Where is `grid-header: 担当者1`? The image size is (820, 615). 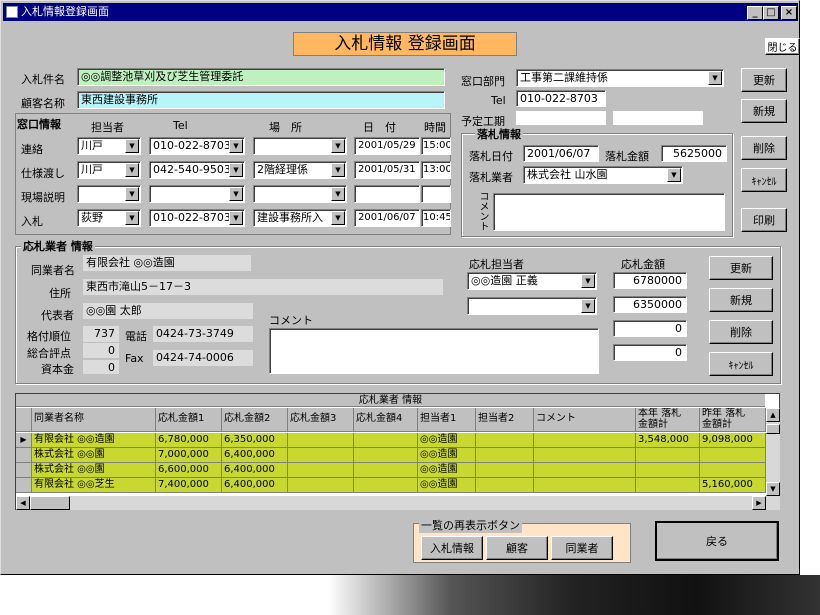
grid-header: 担当者1 is located at coordinates (447, 420).